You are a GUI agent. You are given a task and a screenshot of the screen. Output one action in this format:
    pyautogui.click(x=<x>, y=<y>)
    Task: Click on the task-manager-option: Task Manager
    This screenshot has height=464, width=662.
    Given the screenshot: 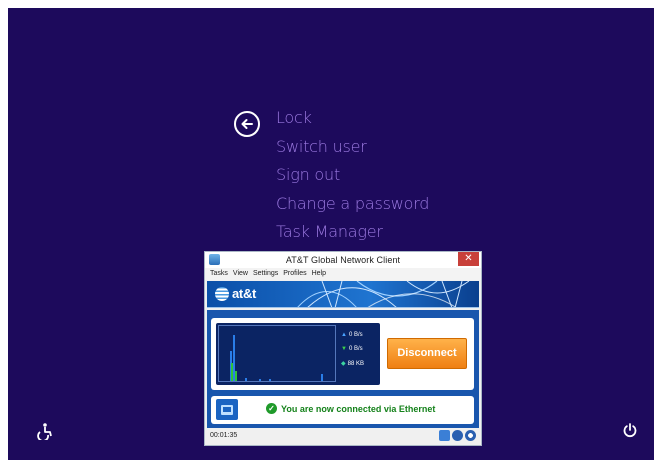 What is the action you would take?
    pyautogui.click(x=352, y=235)
    